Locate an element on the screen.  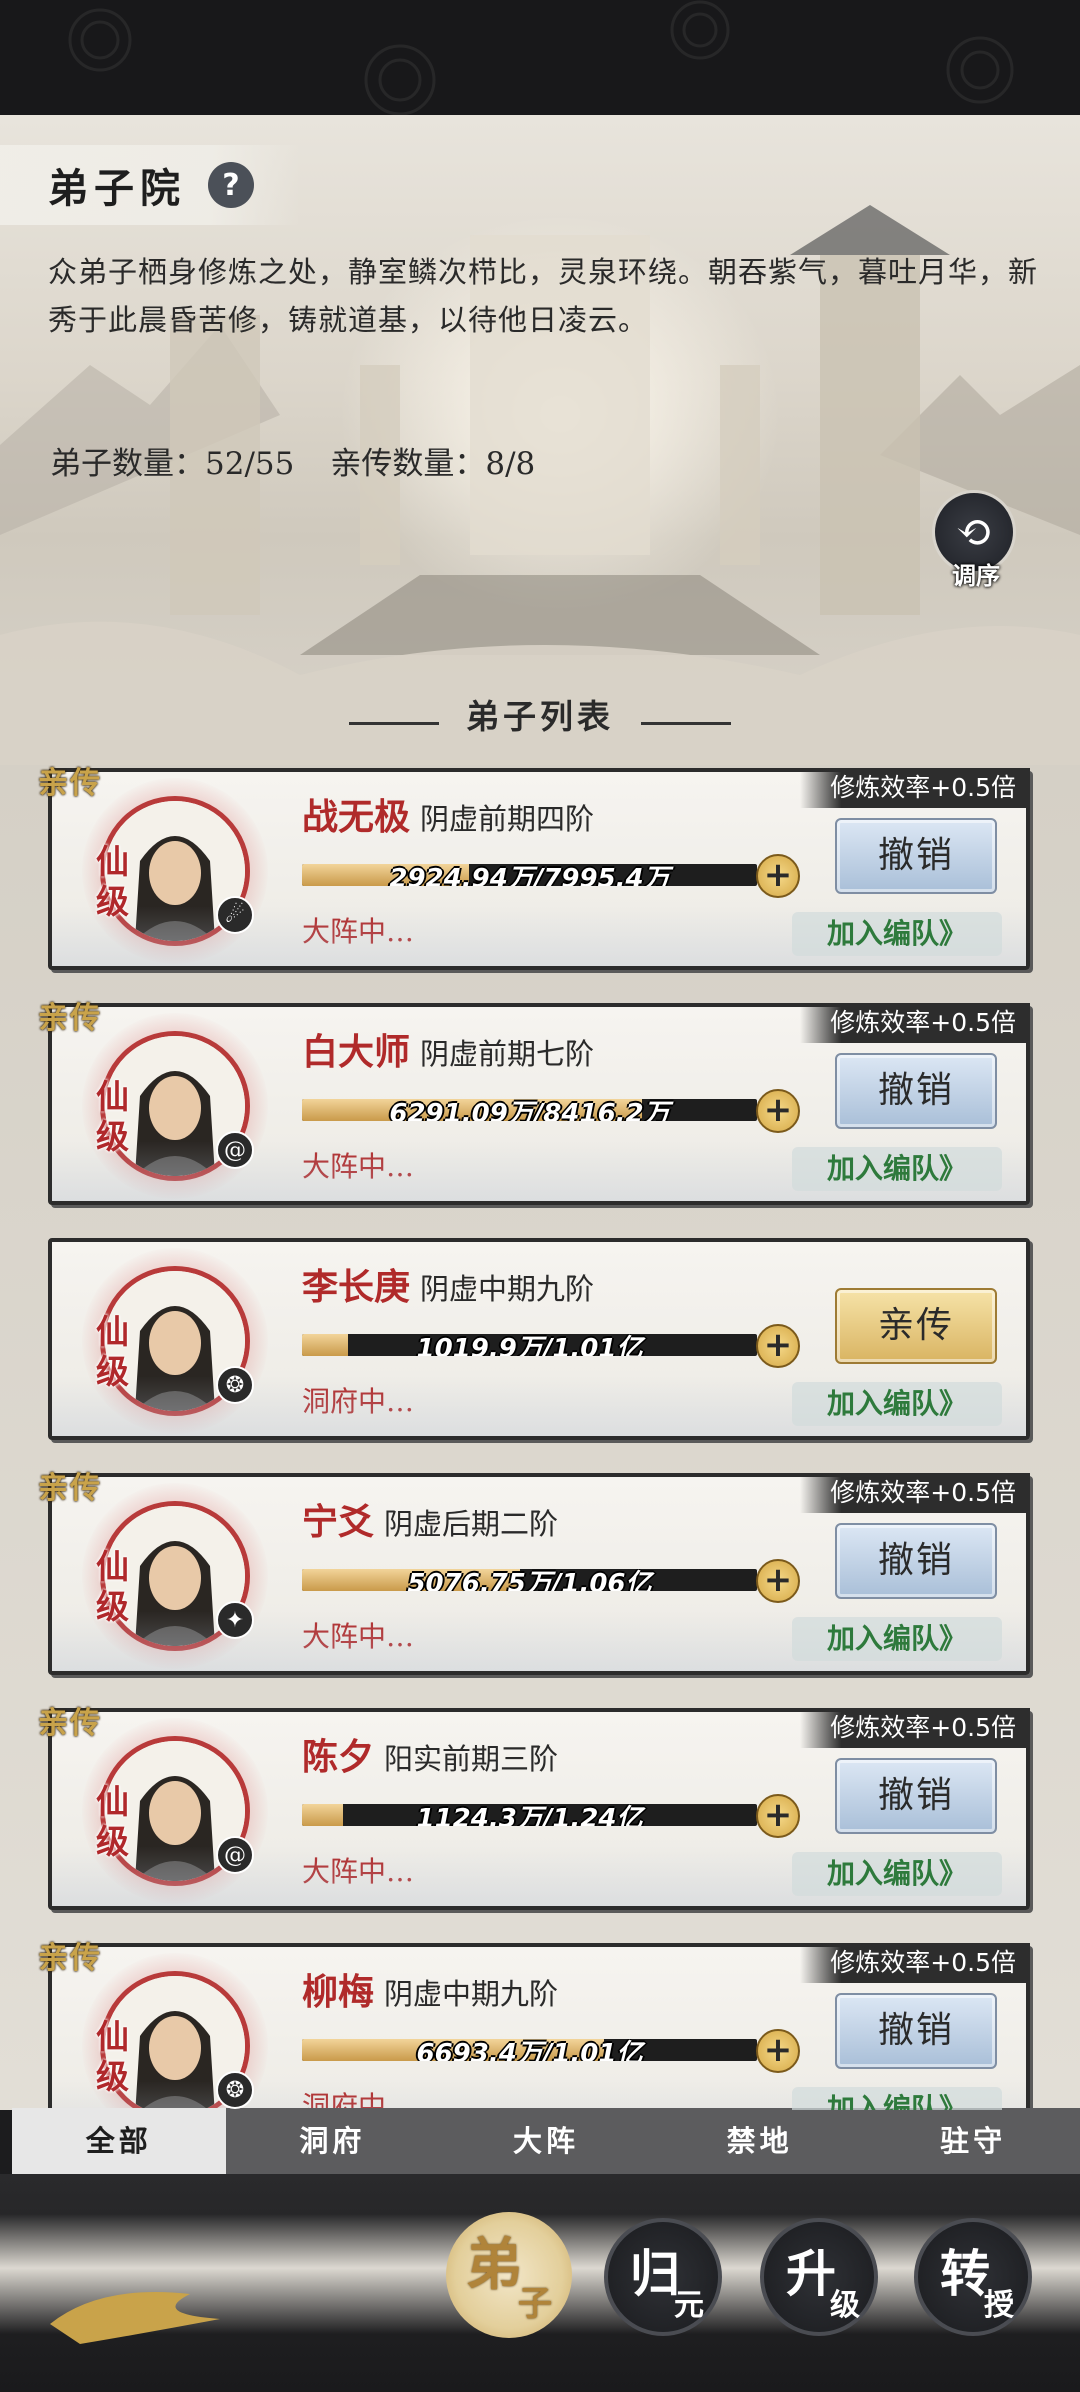
disciple-realm: 阴虚前期七阶 is located at coordinates (507, 1054).